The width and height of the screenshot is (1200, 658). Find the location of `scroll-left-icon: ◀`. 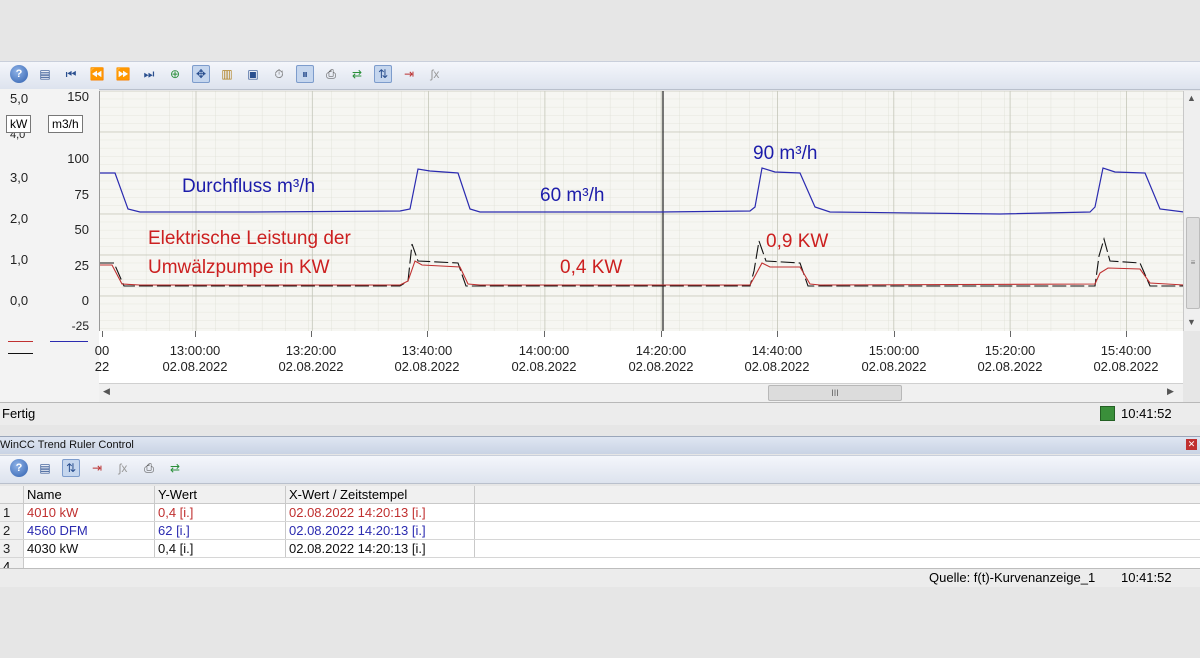

scroll-left-icon: ◀ is located at coordinates (106, 391).